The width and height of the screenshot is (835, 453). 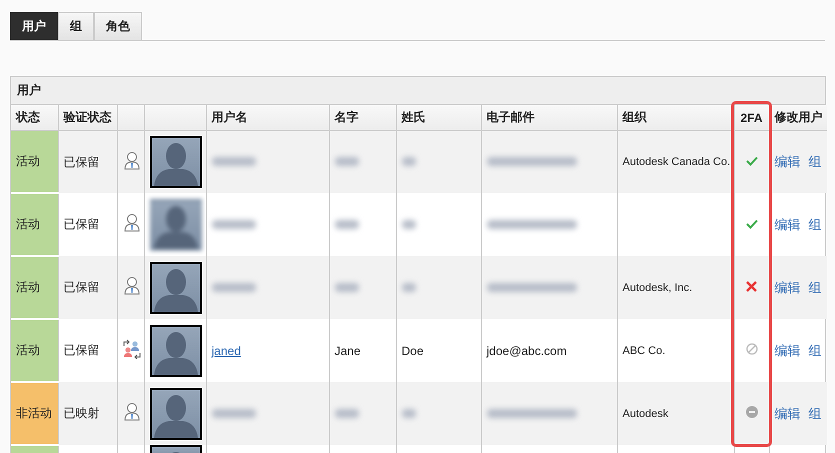 I want to click on user-swap-icon, so click(x=131, y=349).